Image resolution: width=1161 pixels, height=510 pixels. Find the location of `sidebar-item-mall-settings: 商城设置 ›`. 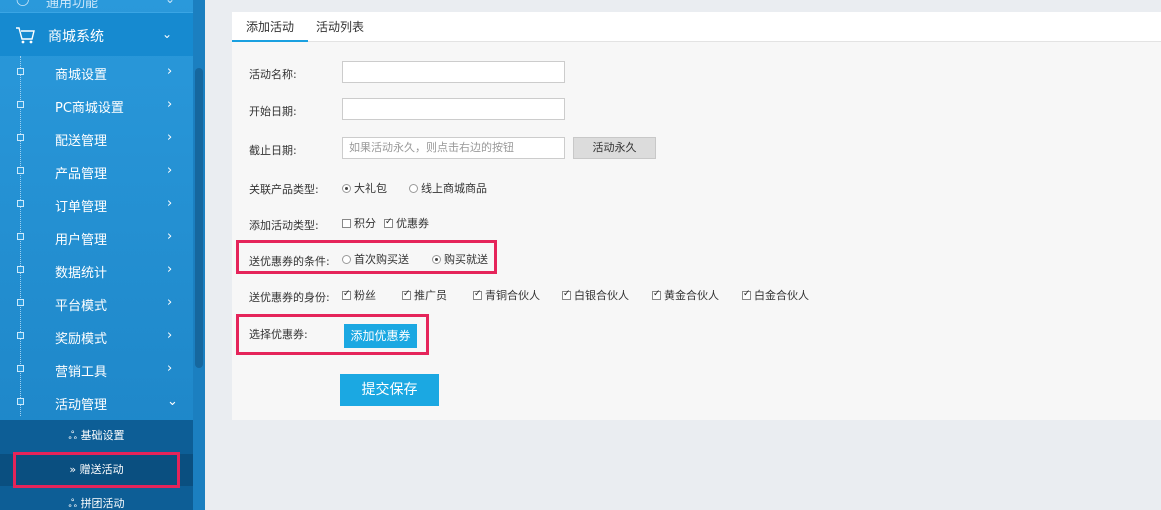

sidebar-item-mall-settings: 商城设置 › is located at coordinates (96, 72).